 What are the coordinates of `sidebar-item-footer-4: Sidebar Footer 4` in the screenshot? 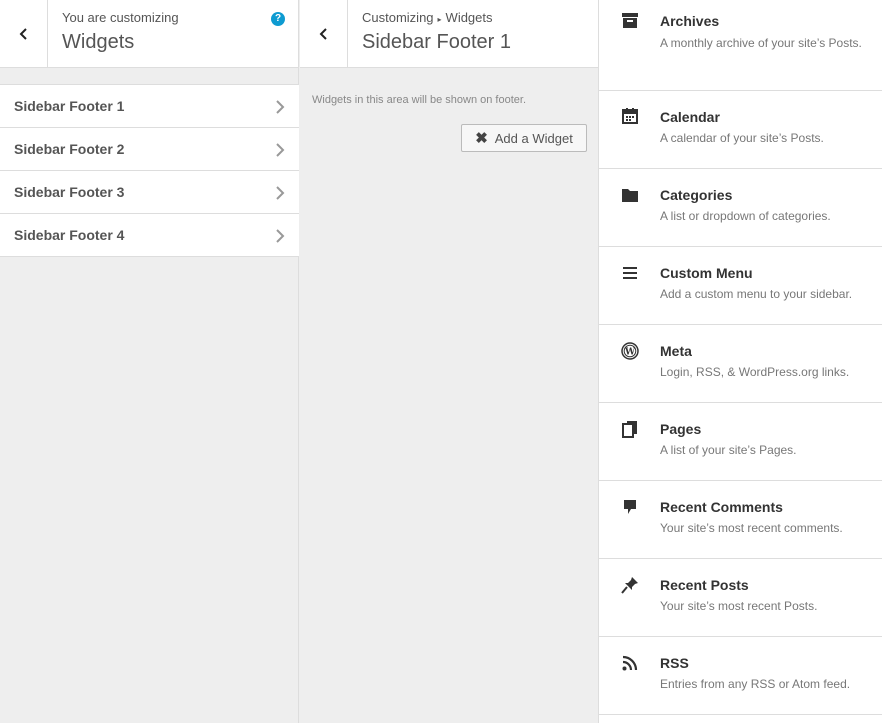 It's located at (149, 235).